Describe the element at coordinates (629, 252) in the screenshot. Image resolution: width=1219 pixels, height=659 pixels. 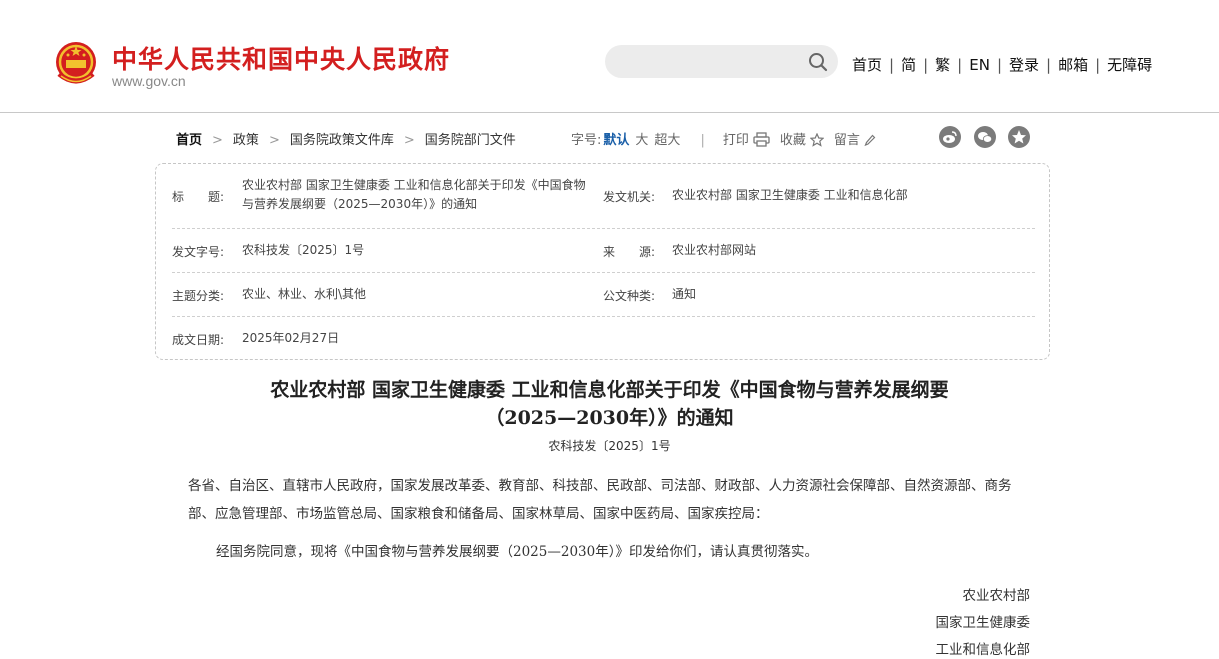
I see `meta-source-label: 来 源:` at that location.